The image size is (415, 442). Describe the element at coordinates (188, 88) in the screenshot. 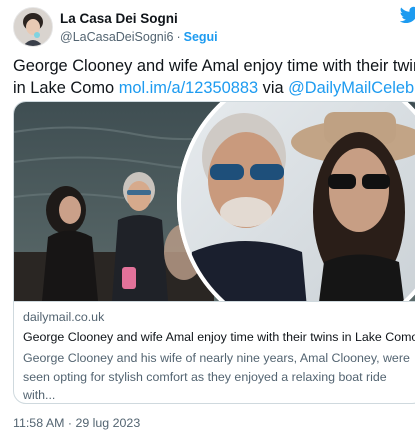

I see `article-link: mol.im/a/12350883` at that location.